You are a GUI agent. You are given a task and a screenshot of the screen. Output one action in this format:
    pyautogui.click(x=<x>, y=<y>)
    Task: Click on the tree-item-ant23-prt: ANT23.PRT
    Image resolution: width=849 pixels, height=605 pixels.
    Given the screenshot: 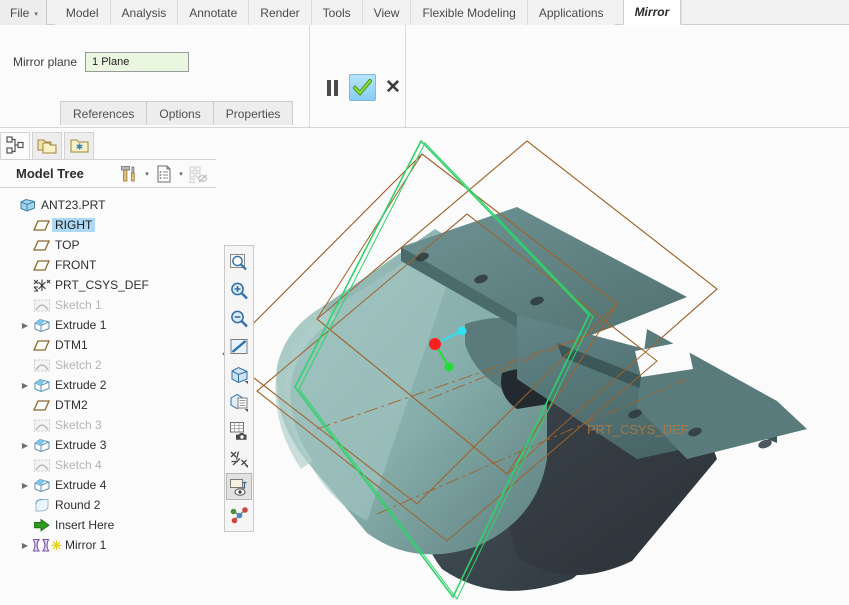 What is the action you would take?
    pyautogui.click(x=108, y=205)
    